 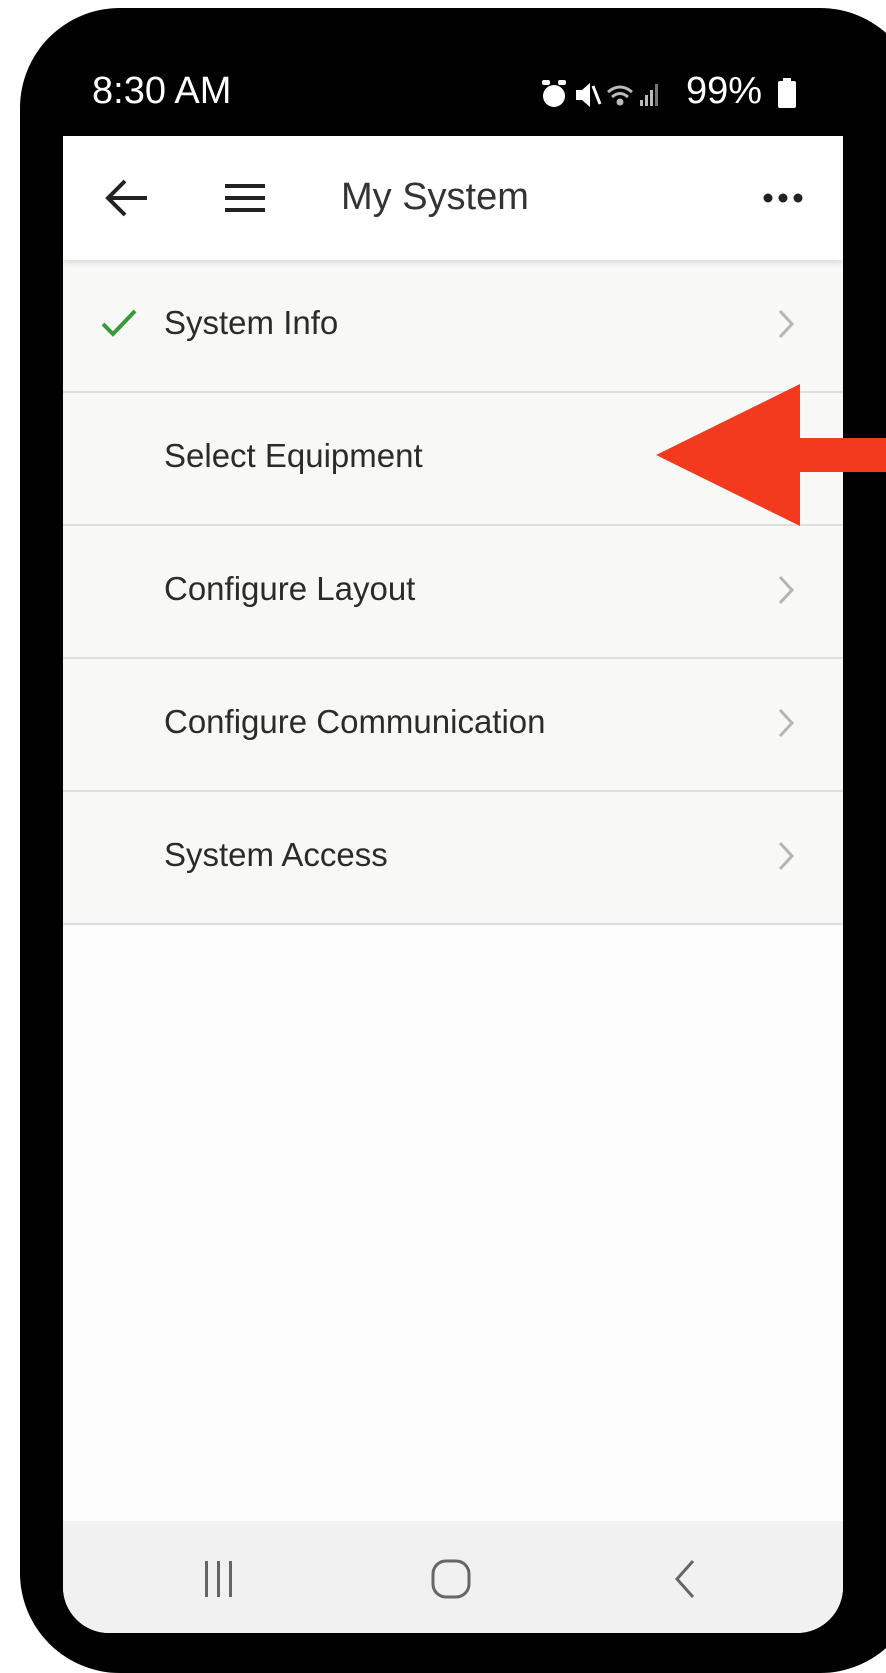 What do you see at coordinates (251, 322) in the screenshot?
I see `list-item-label: System Info` at bounding box center [251, 322].